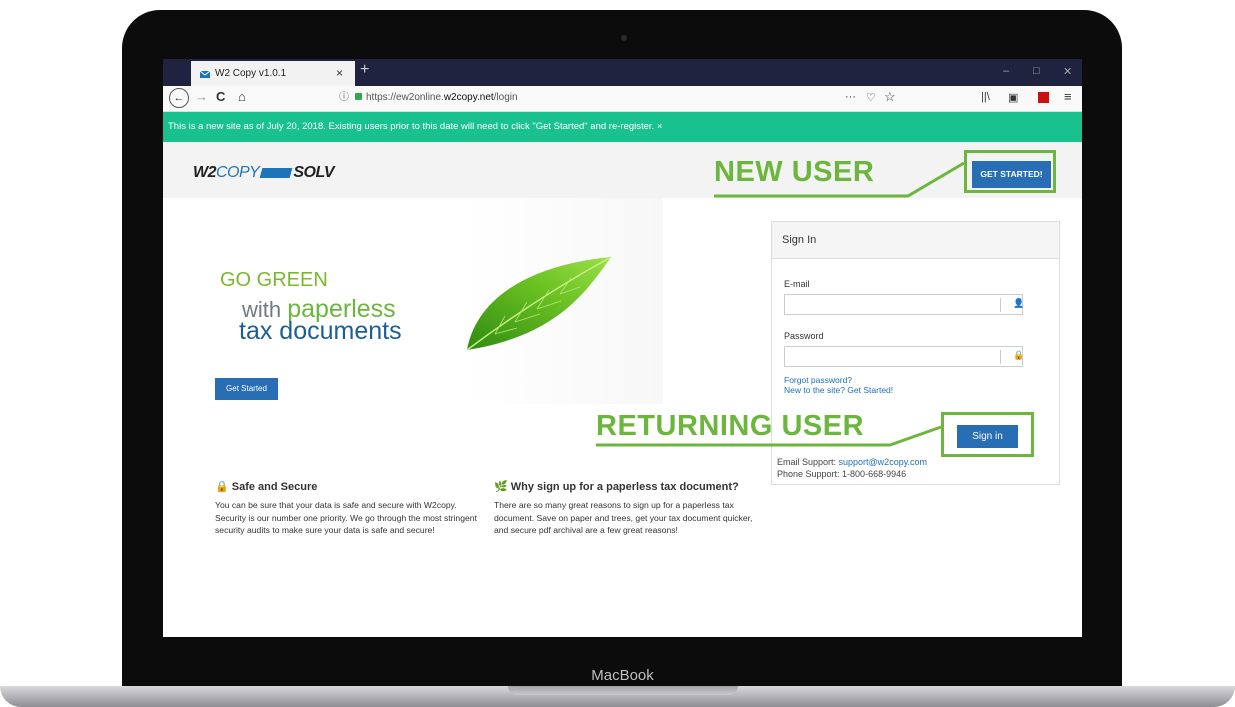 This screenshot has width=1235, height=707. I want to click on email-label: E-mail, so click(797, 284).